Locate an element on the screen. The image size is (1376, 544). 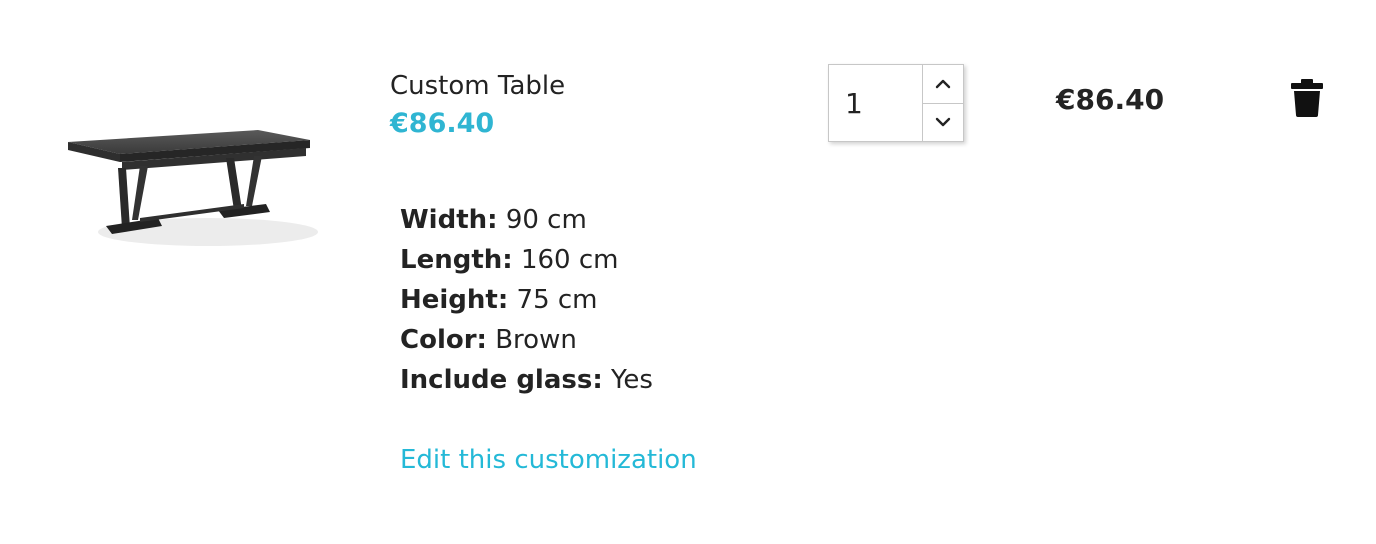
attribute-label: Color: is located at coordinates (443, 340).